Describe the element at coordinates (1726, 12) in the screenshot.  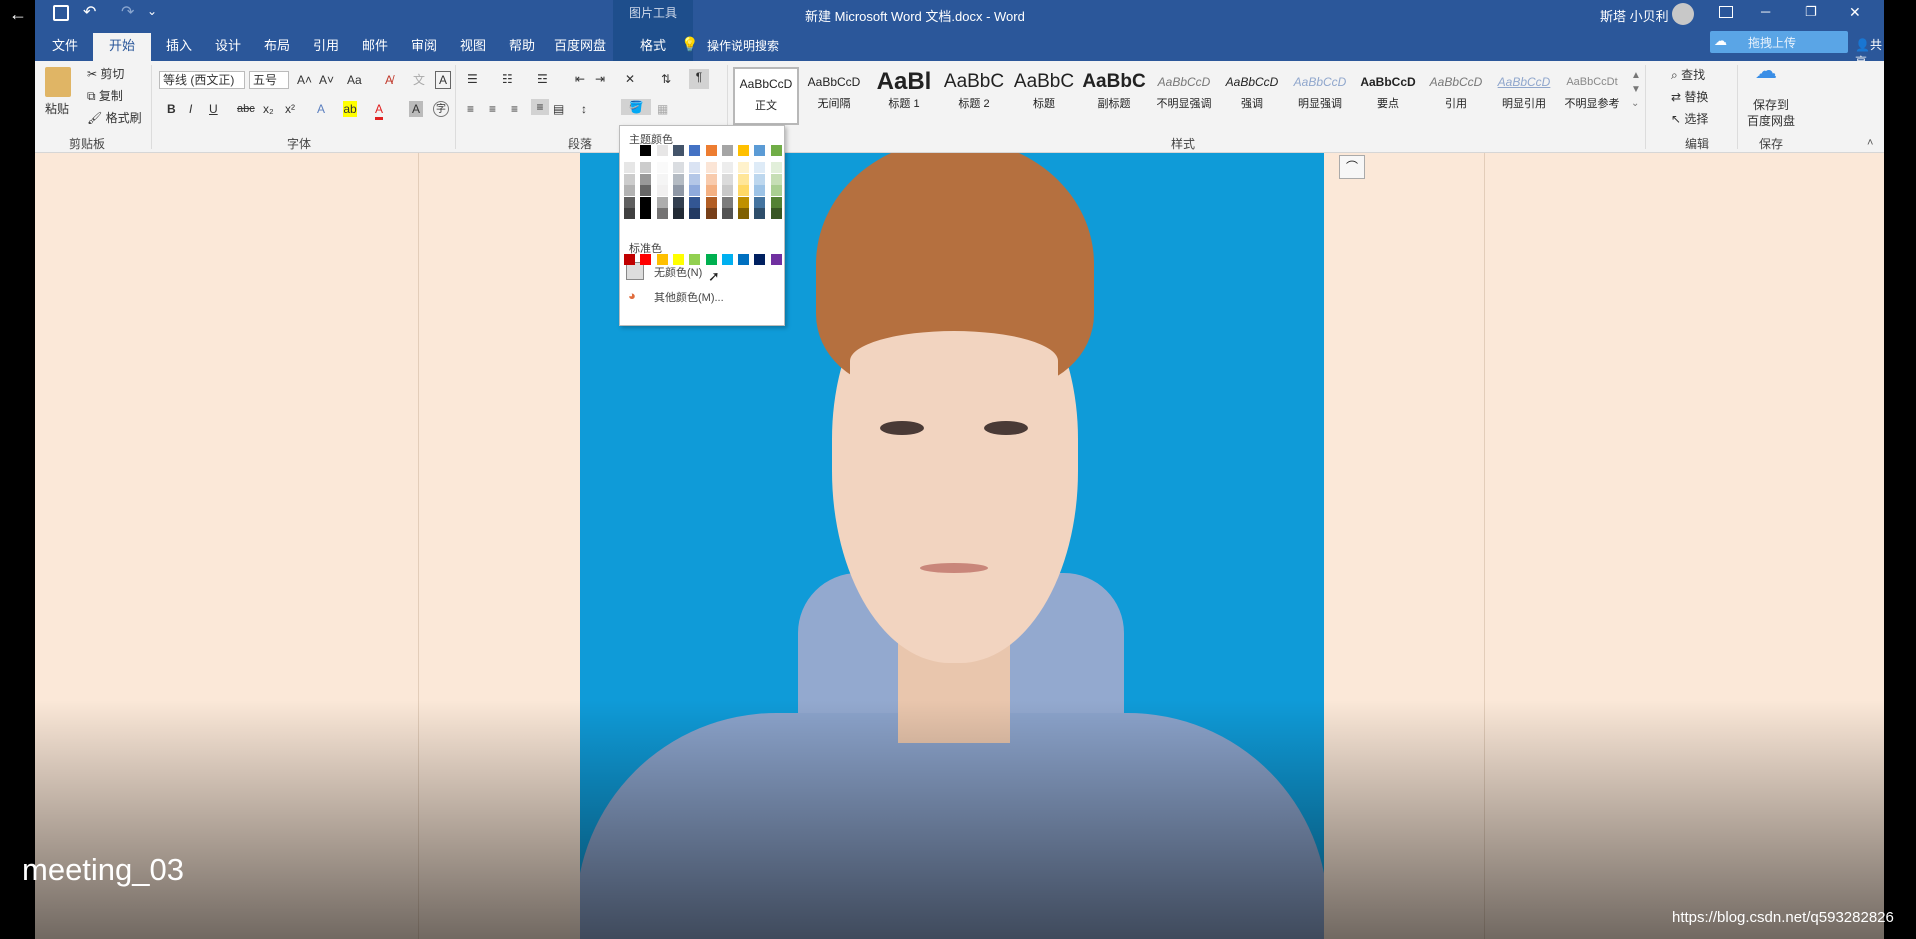
I see `ribbon-display-icon` at that location.